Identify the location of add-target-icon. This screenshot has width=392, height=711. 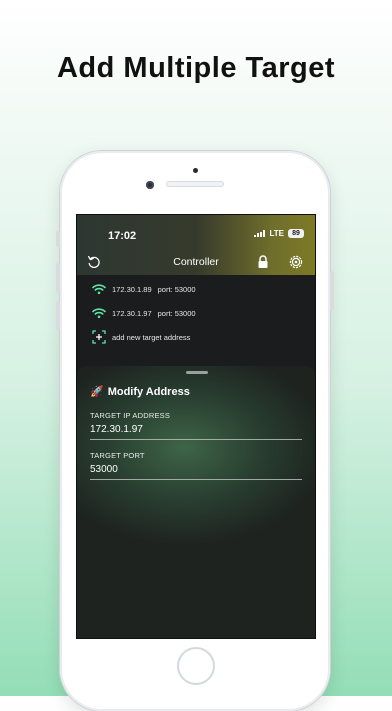
(98, 337).